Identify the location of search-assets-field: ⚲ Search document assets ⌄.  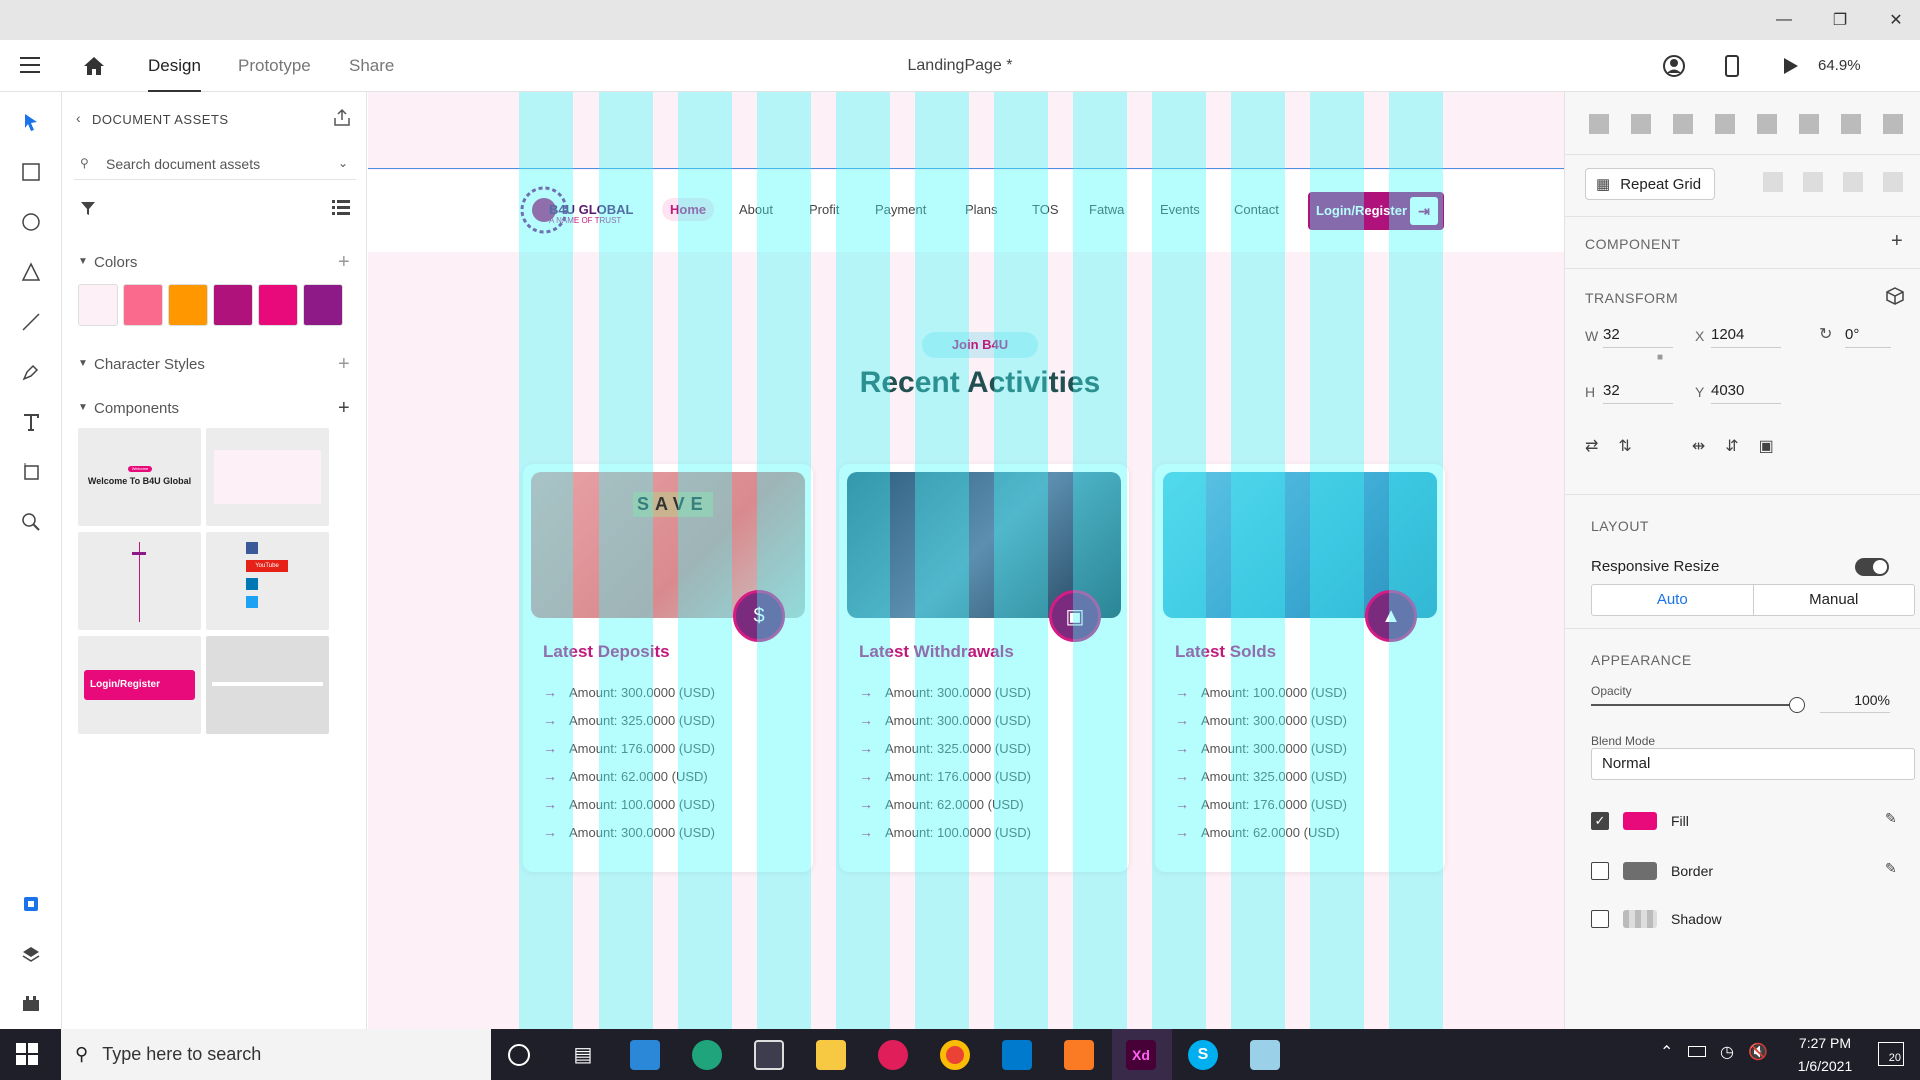
(215, 164).